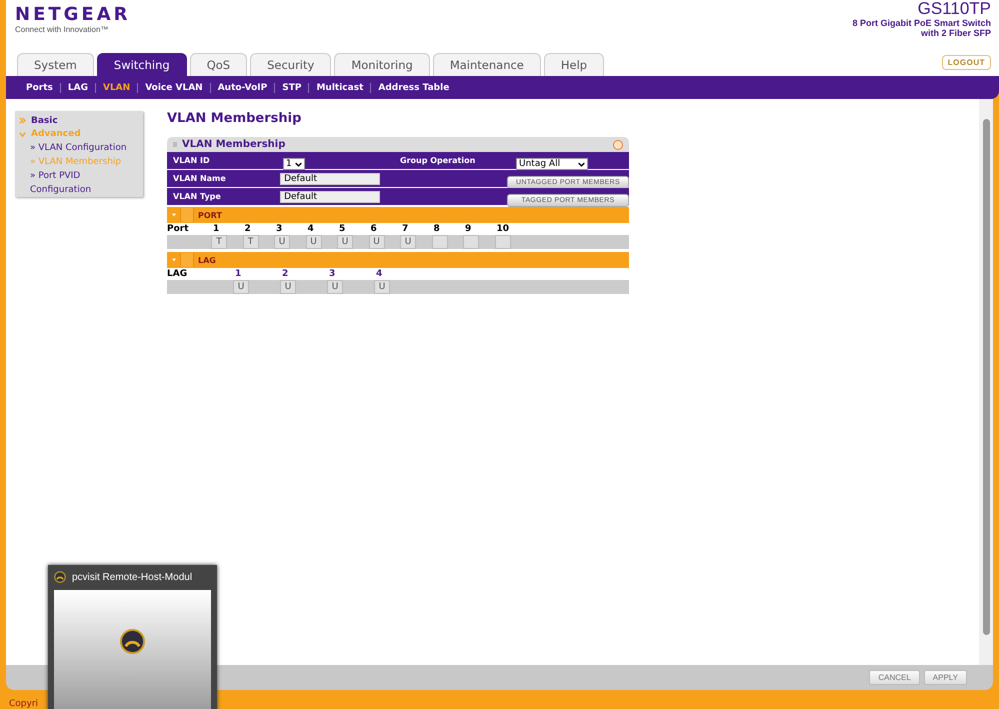 The height and width of the screenshot is (709, 999). Describe the element at coordinates (74, 148) in the screenshot. I see `sidebar-subitem: » VLAN Configuration` at that location.